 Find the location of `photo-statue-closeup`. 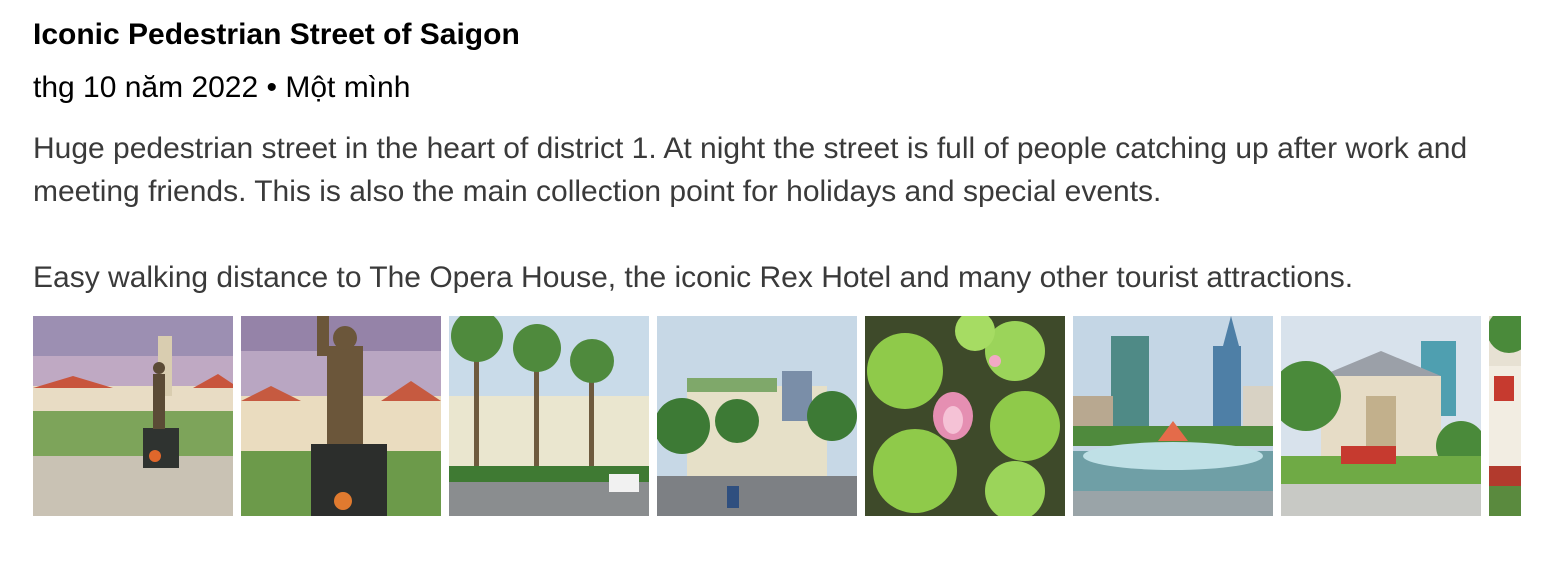

photo-statue-closeup is located at coordinates (341, 416).